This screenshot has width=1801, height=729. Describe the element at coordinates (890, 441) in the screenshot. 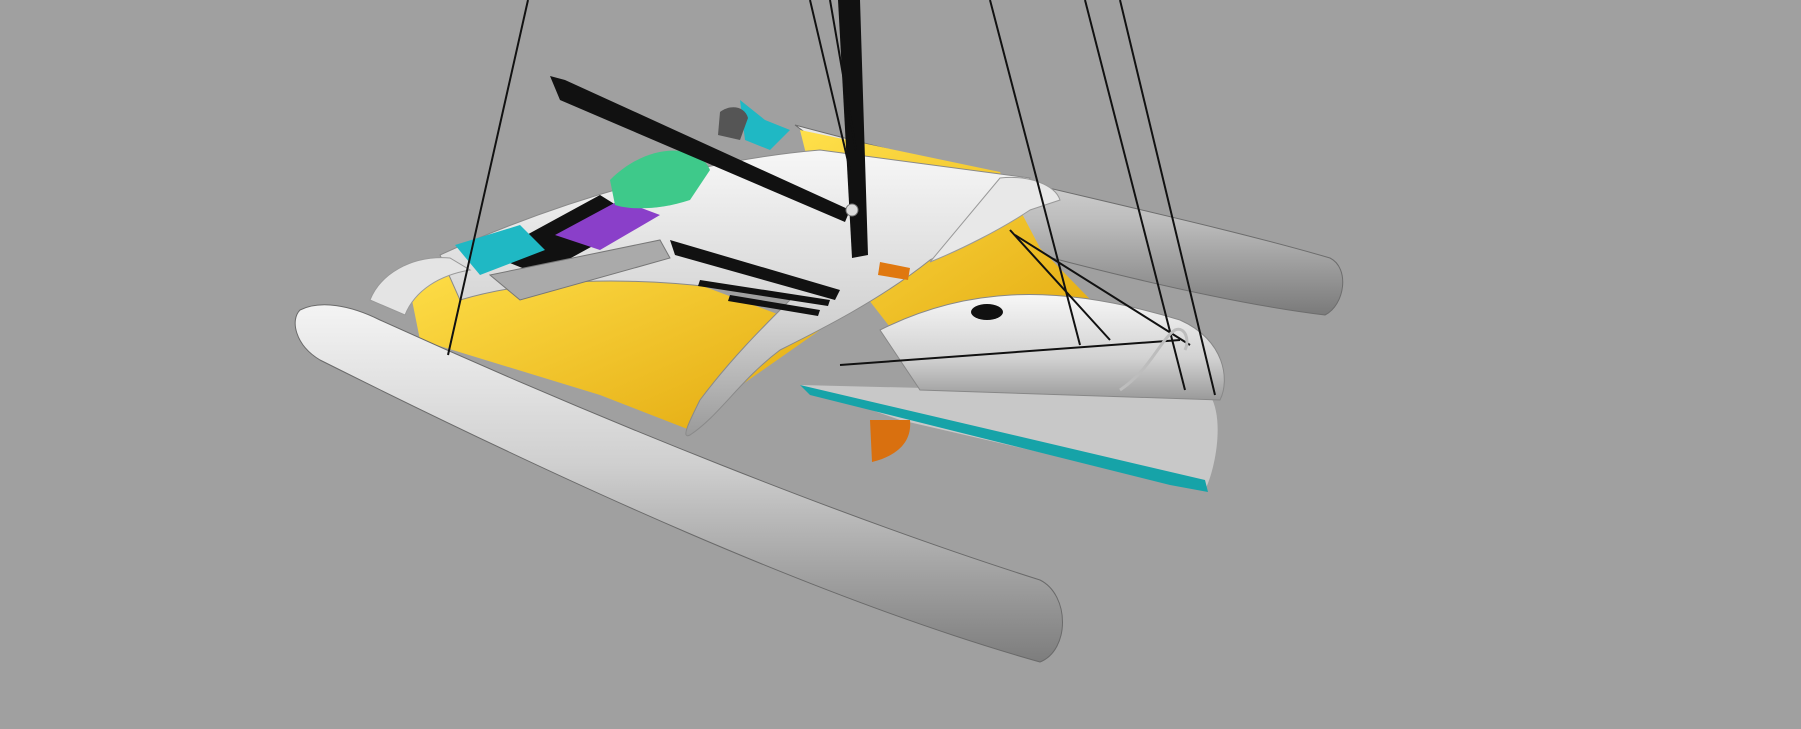

I see `daggerboard` at that location.